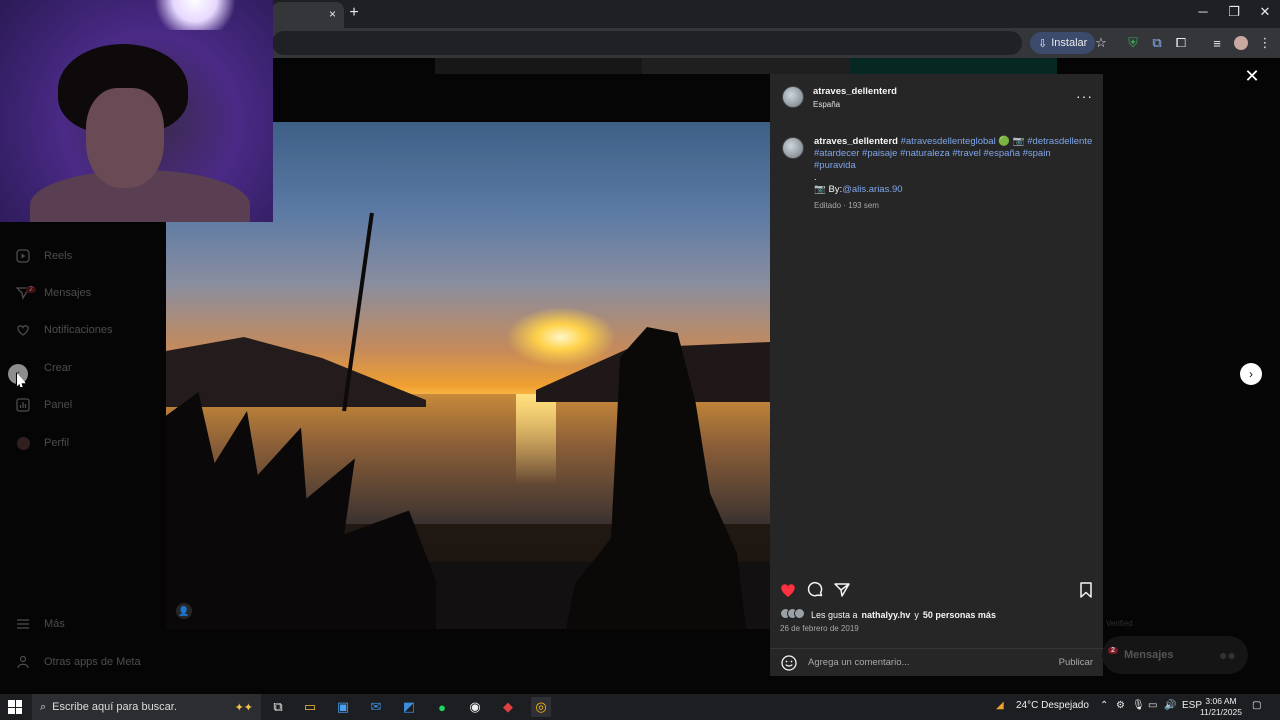  Describe the element at coordinates (1203, 11) in the screenshot. I see `minimize-button: ─` at that location.